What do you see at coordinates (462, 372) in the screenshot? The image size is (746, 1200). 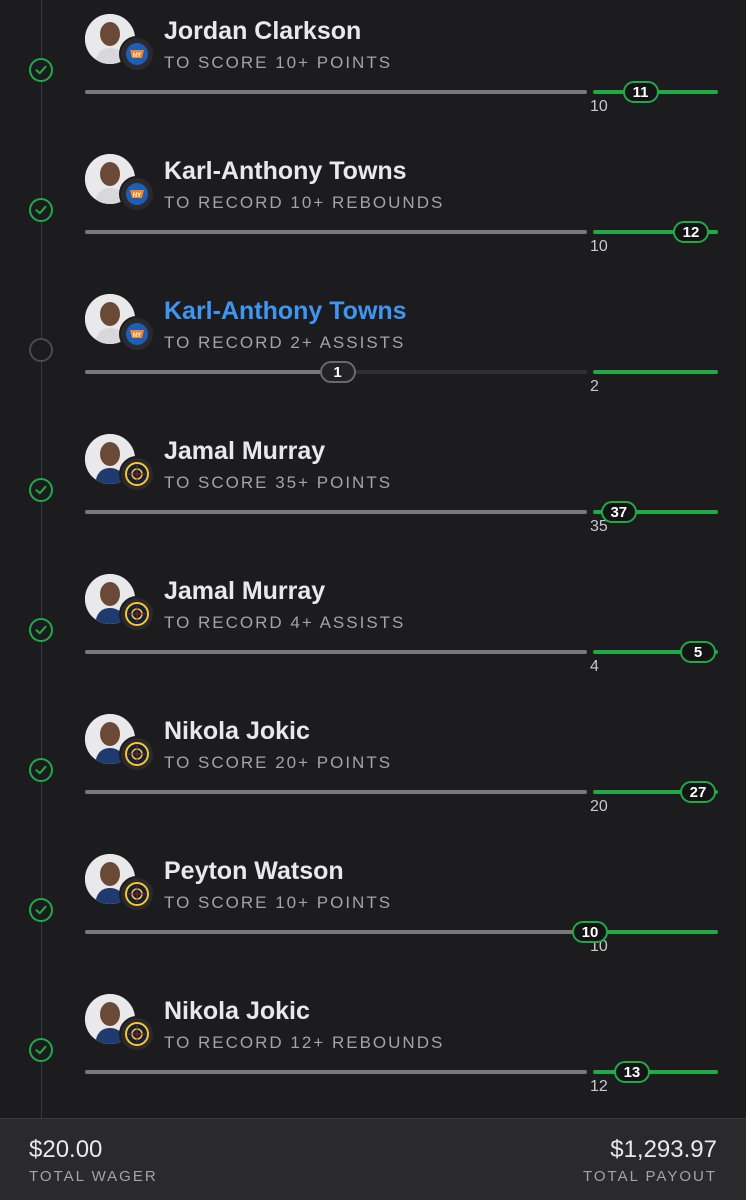 I see `progress-remaining` at bounding box center [462, 372].